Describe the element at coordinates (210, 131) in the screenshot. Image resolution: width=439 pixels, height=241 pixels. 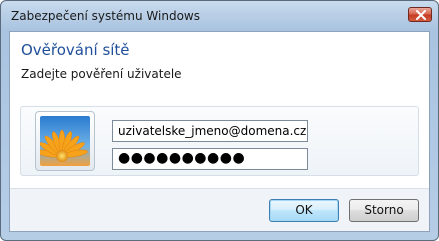
I see `username-field: uzivatelske_jmeno@domena.cz` at that location.